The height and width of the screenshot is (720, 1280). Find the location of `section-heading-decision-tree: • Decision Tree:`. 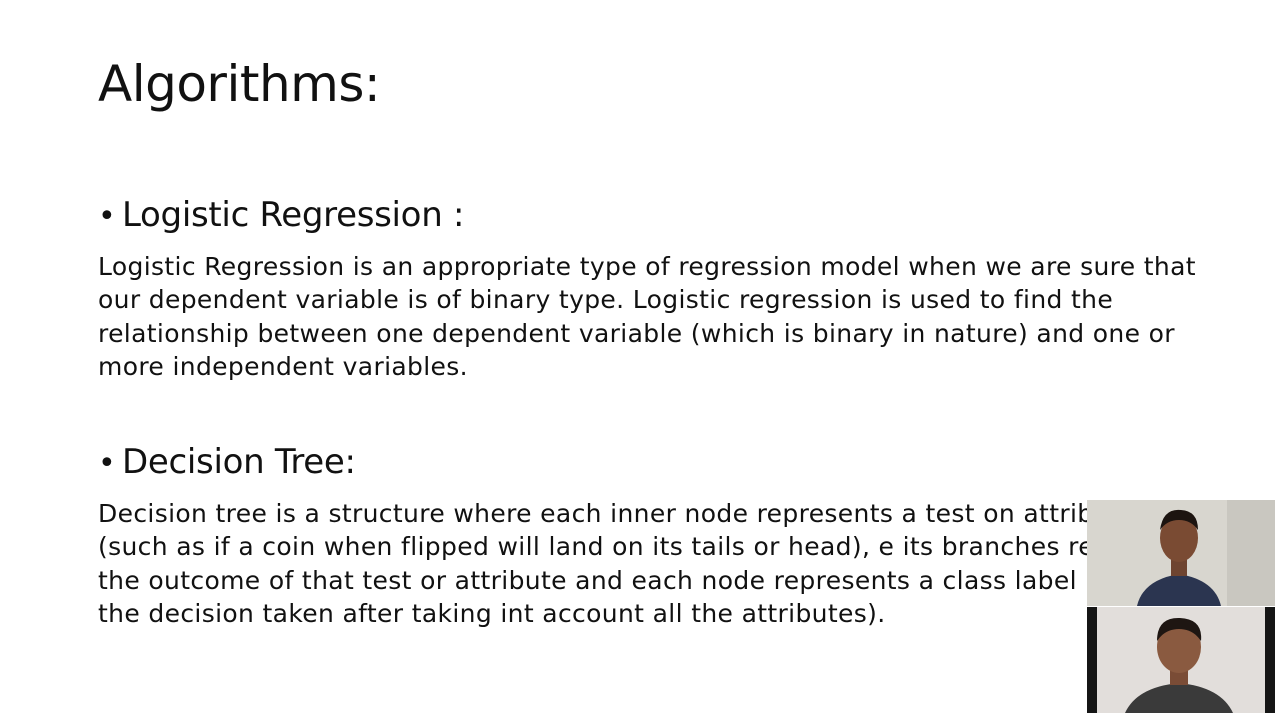

section-heading-decision-tree: • Decision Tree: is located at coordinates (227, 463).